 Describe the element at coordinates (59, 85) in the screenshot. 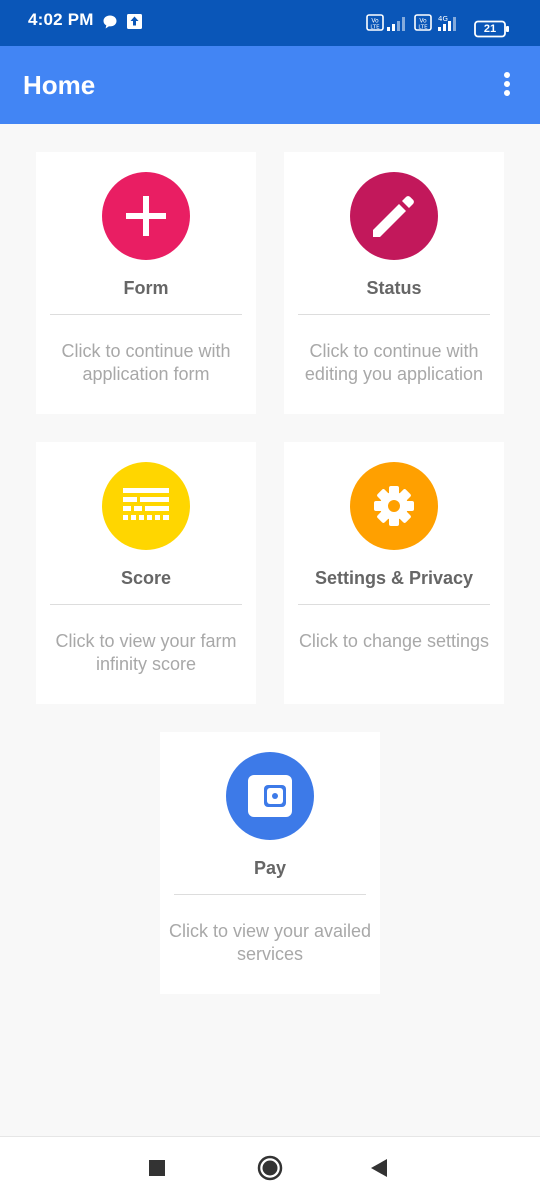

I see `page-title: Home` at that location.